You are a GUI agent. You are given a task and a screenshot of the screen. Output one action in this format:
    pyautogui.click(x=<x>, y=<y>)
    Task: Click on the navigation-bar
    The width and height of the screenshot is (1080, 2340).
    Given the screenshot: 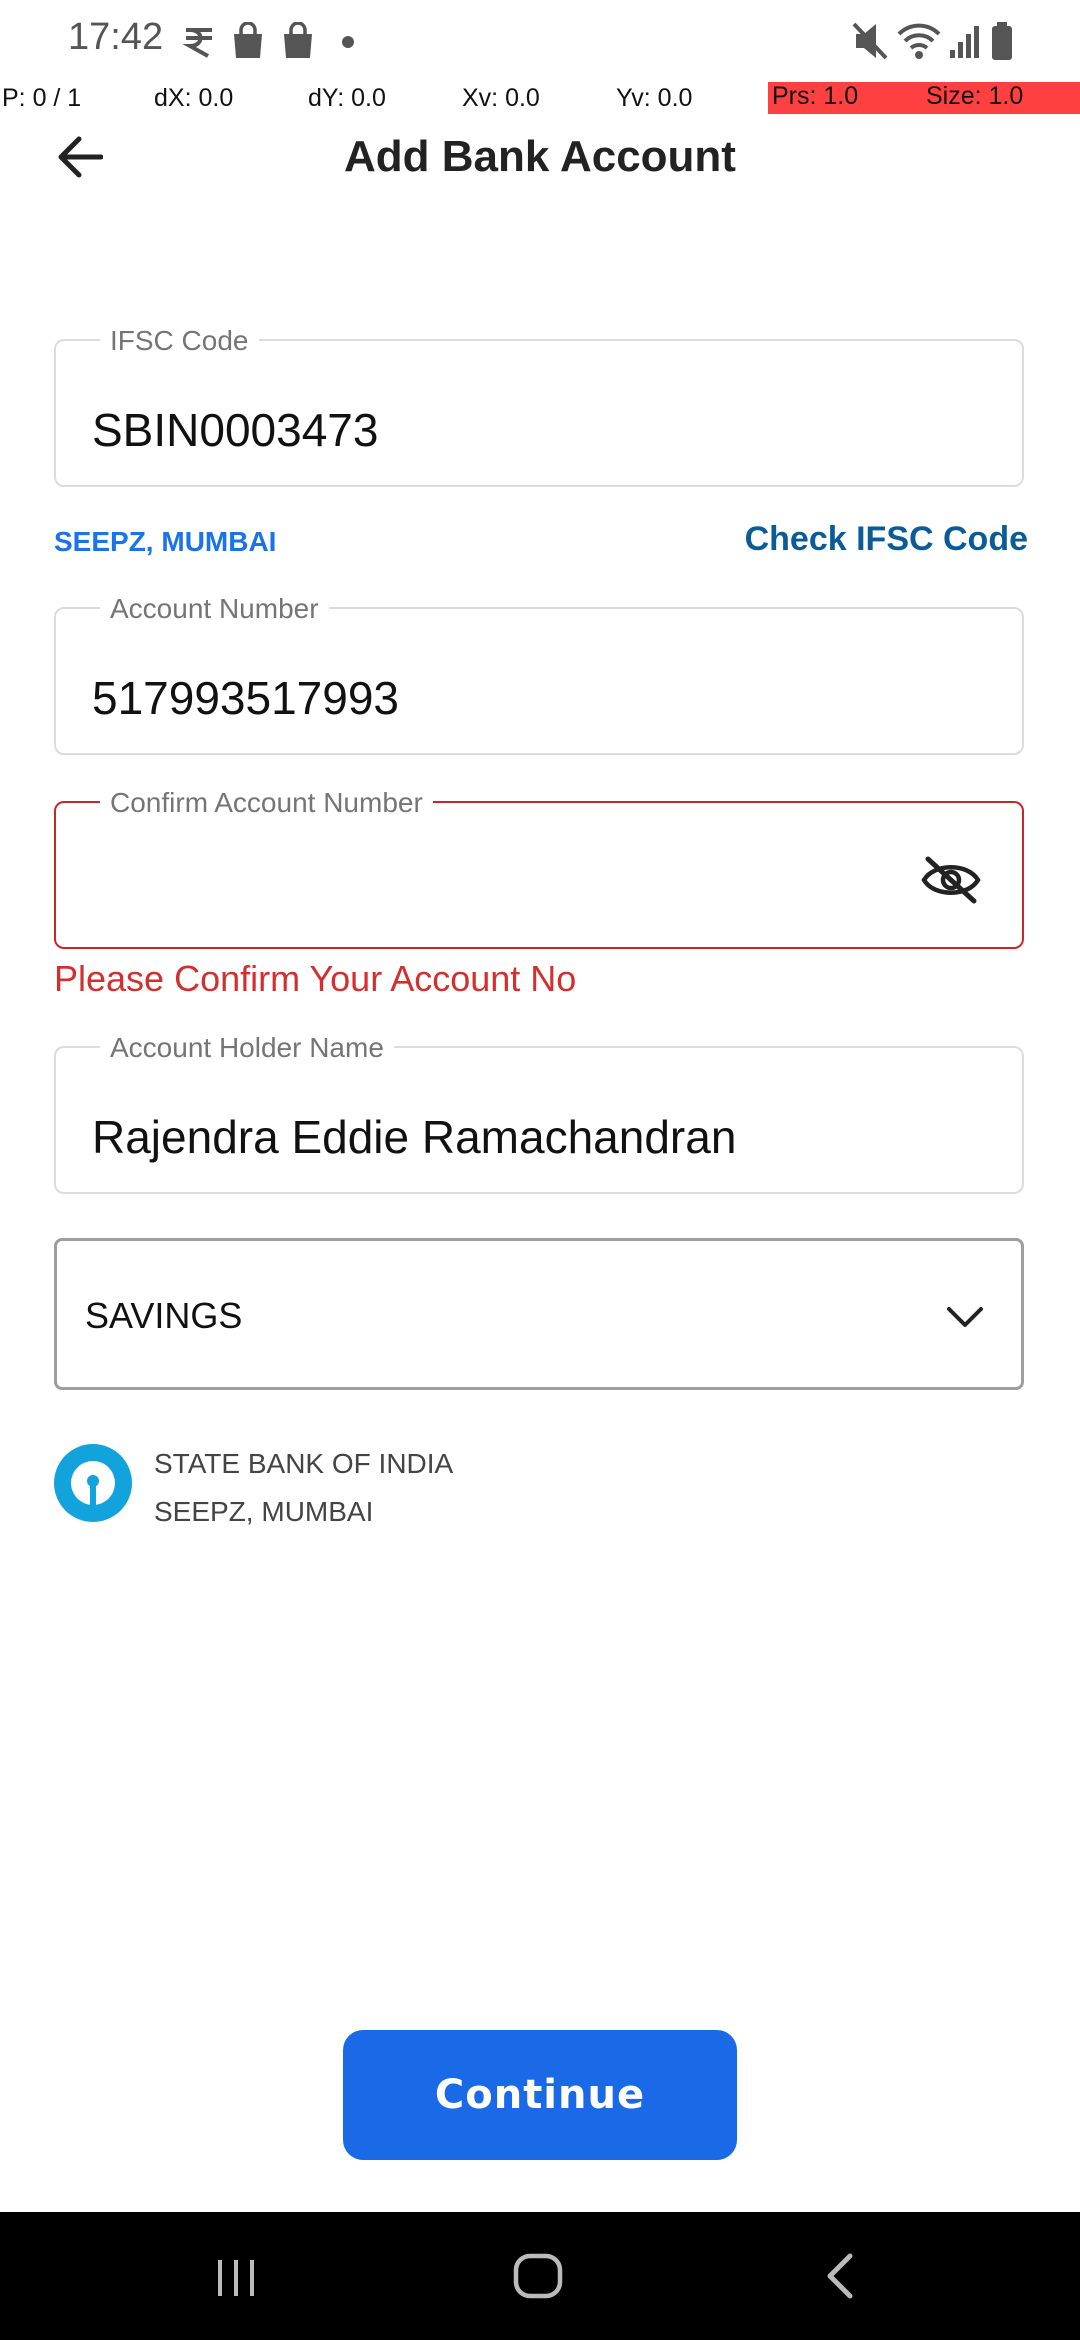 What is the action you would take?
    pyautogui.click(x=540, y=2276)
    